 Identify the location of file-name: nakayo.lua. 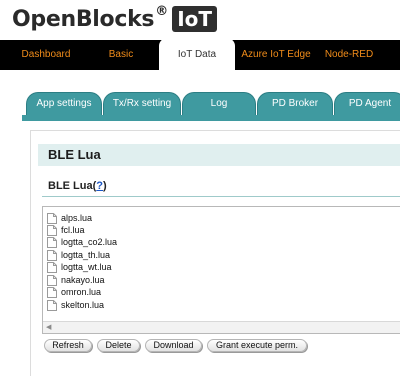
(83, 280).